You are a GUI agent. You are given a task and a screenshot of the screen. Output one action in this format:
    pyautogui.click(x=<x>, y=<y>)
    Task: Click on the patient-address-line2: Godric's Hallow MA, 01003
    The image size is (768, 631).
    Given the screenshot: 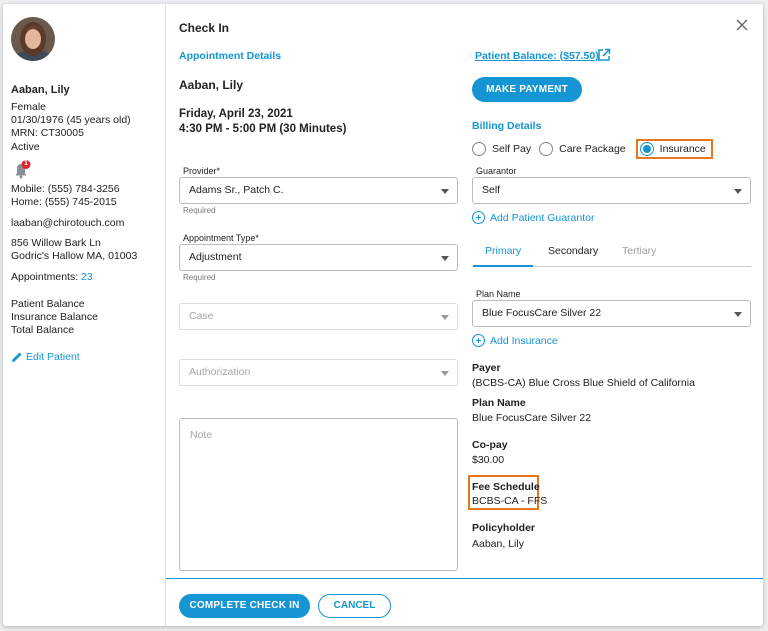 What is the action you would take?
    pyautogui.click(x=74, y=256)
    